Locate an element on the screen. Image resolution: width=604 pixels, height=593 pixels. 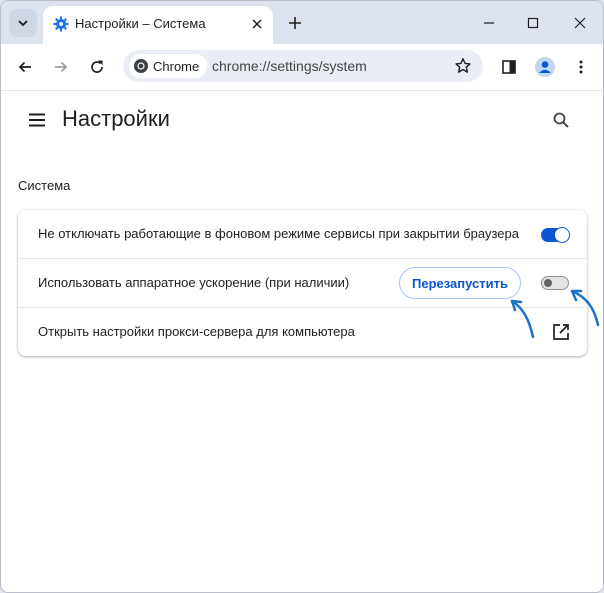
chip-label: Chrome is located at coordinates (176, 66).